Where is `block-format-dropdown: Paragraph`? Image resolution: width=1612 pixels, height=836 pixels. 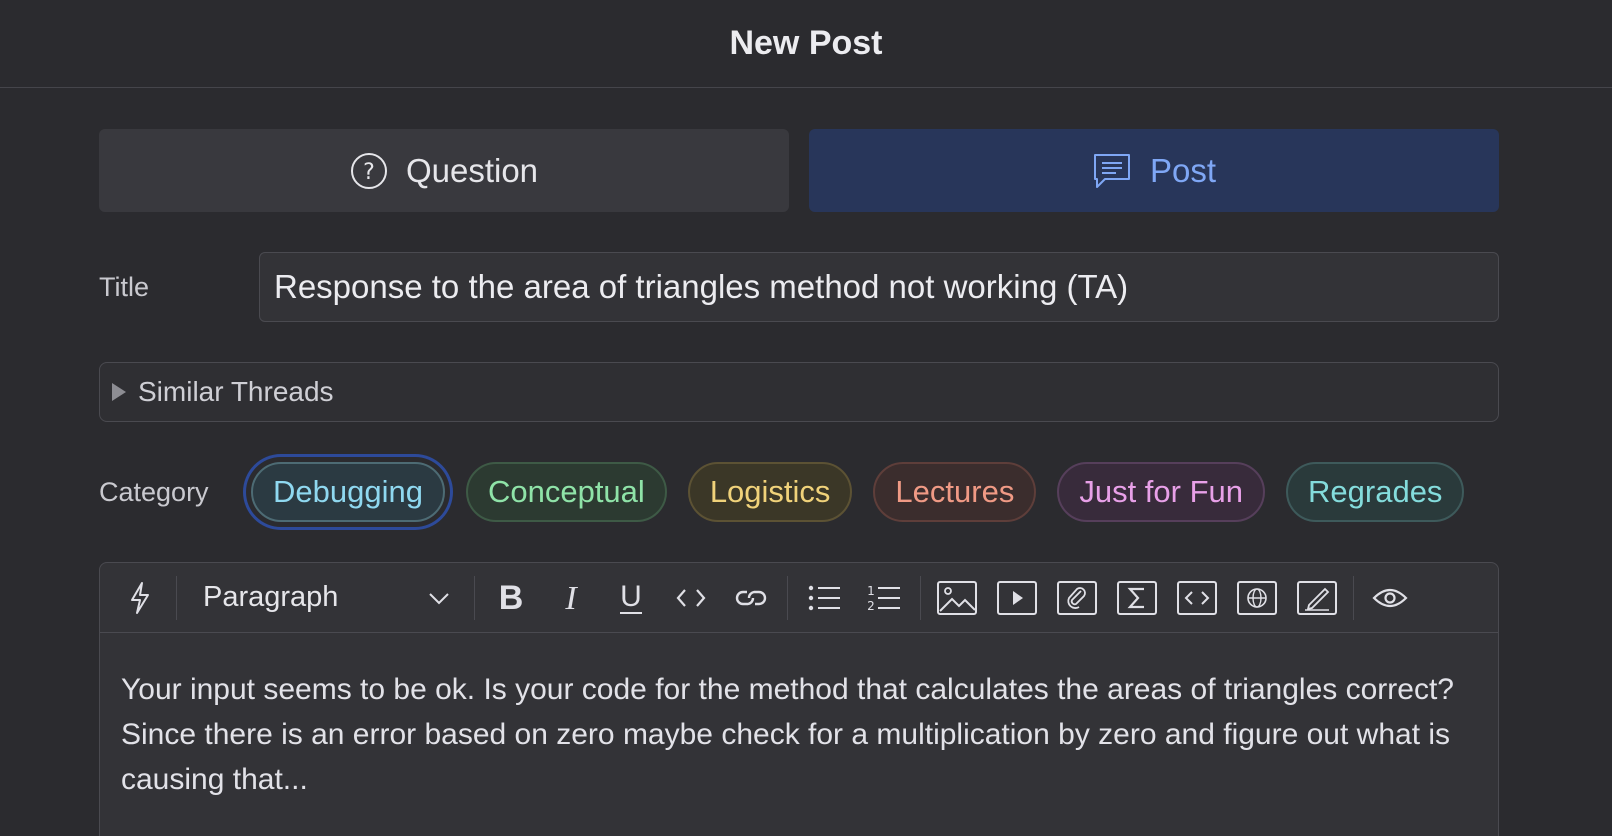
block-format-dropdown: Paragraph is located at coordinates (325, 598).